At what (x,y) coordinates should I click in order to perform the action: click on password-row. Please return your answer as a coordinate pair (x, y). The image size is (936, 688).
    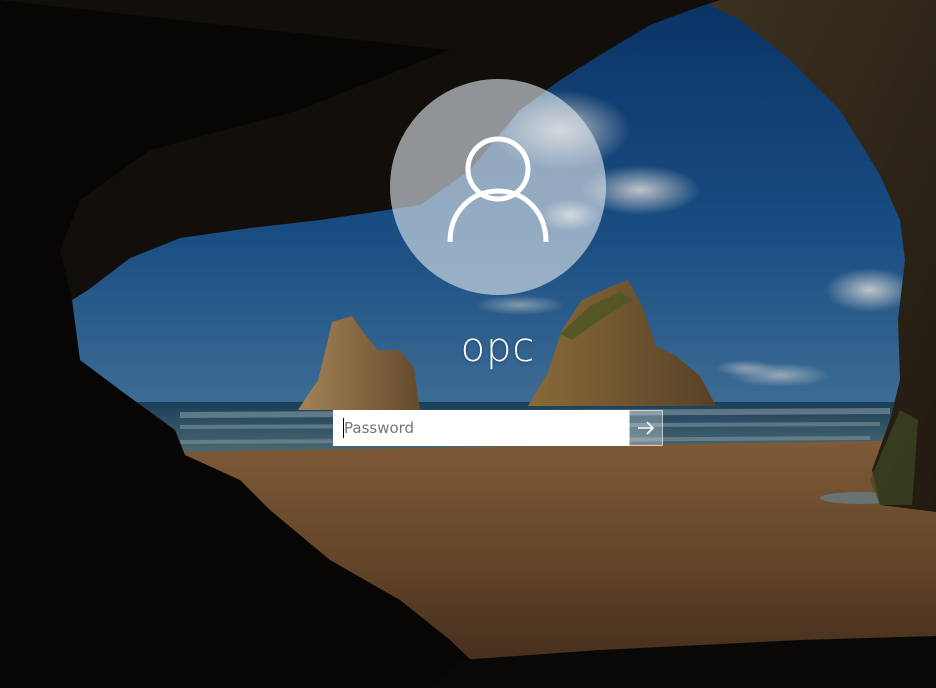
    Looking at the image, I should click on (498, 428).